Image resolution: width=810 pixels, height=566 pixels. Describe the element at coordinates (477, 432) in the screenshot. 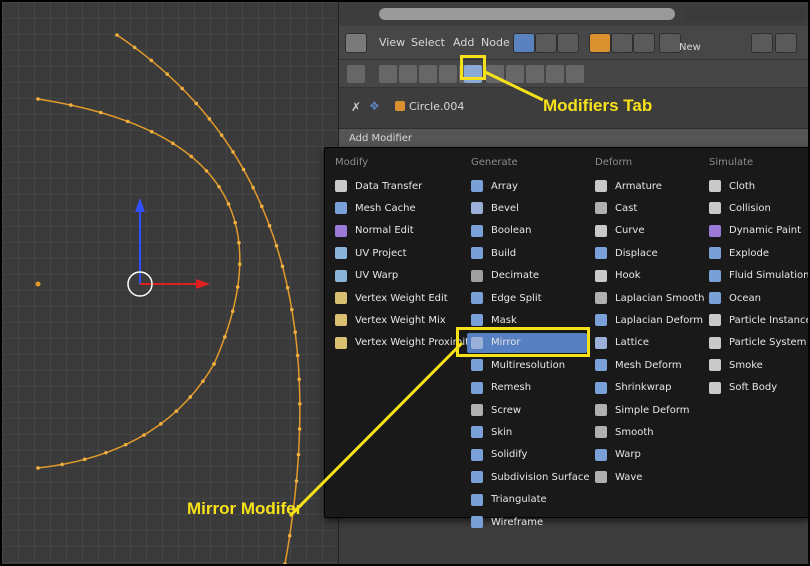

I see `skin-icon` at that location.